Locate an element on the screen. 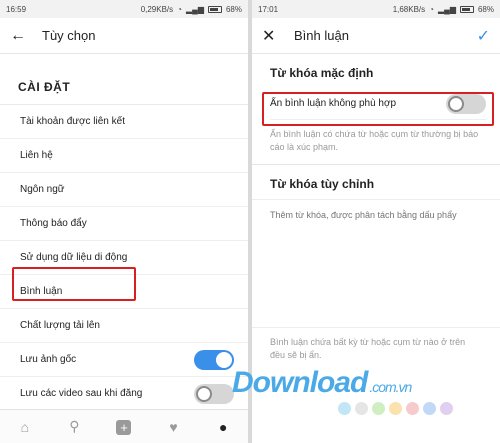  settings-item-contacts: Liên hệ is located at coordinates (124, 156).